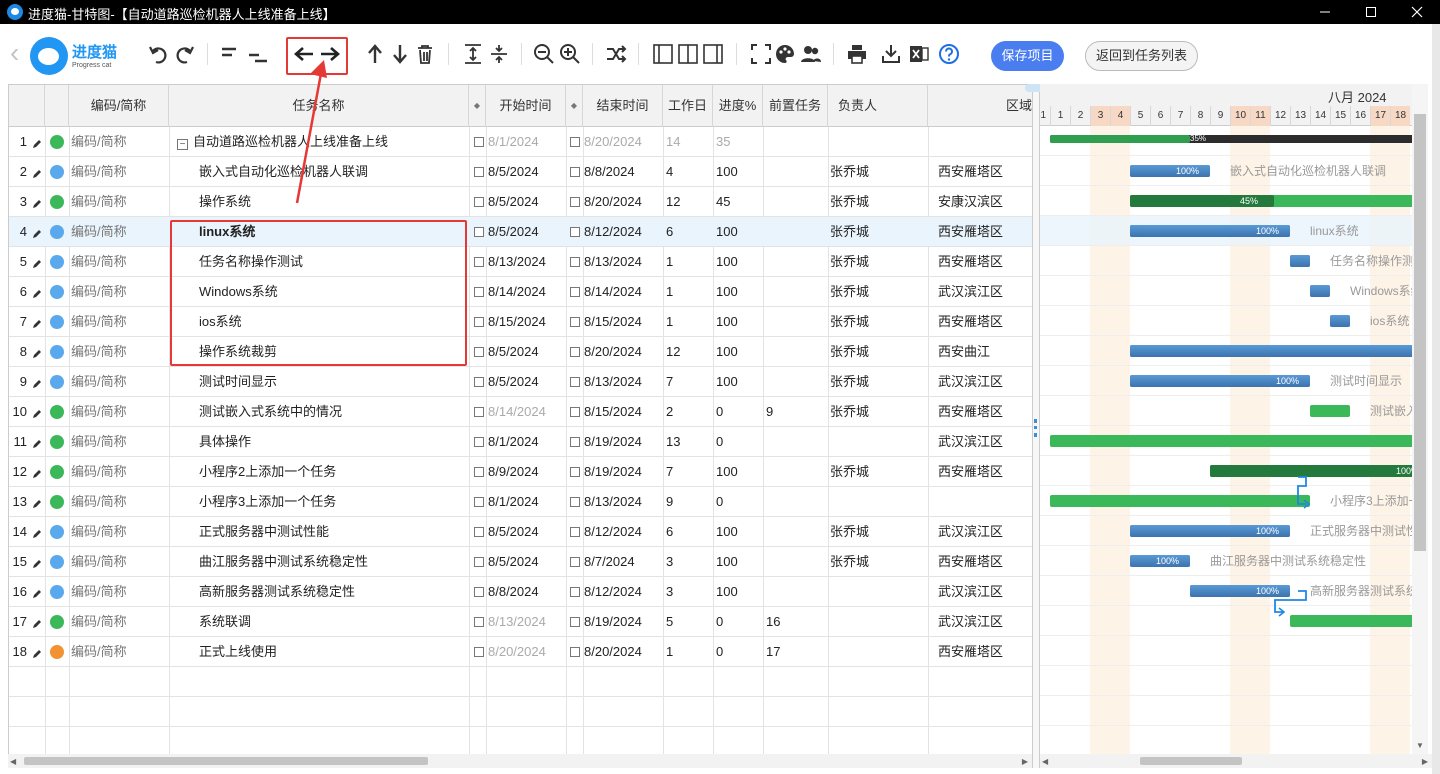 The height and width of the screenshot is (774, 1440). I want to click on days-cell: 14, so click(689, 142).